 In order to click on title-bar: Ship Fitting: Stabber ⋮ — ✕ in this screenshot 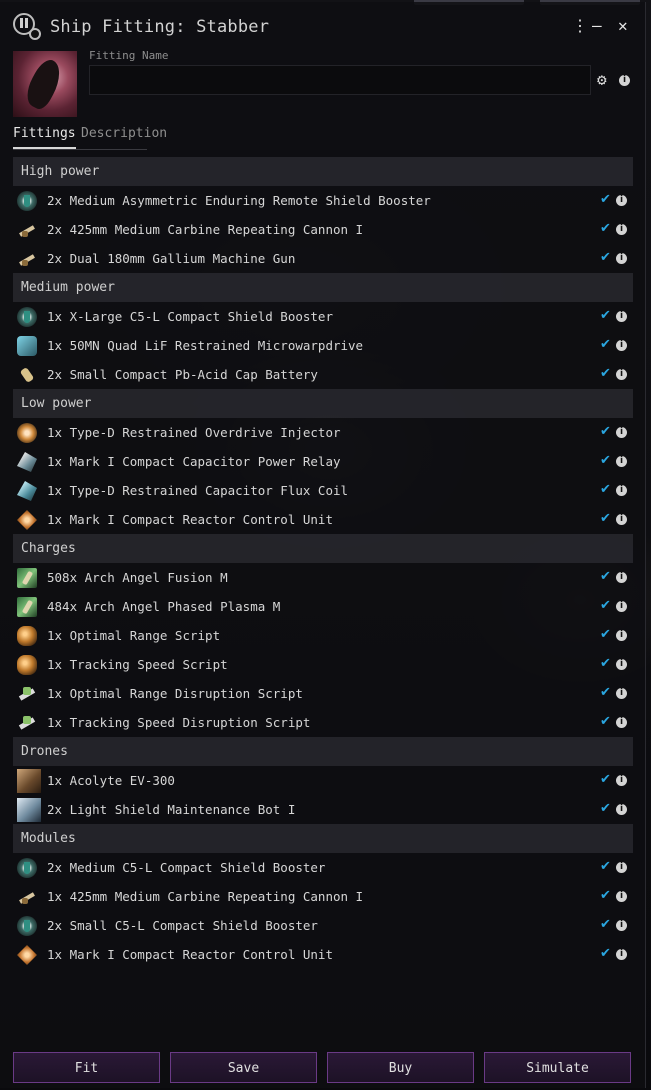, I will do `click(322, 27)`.